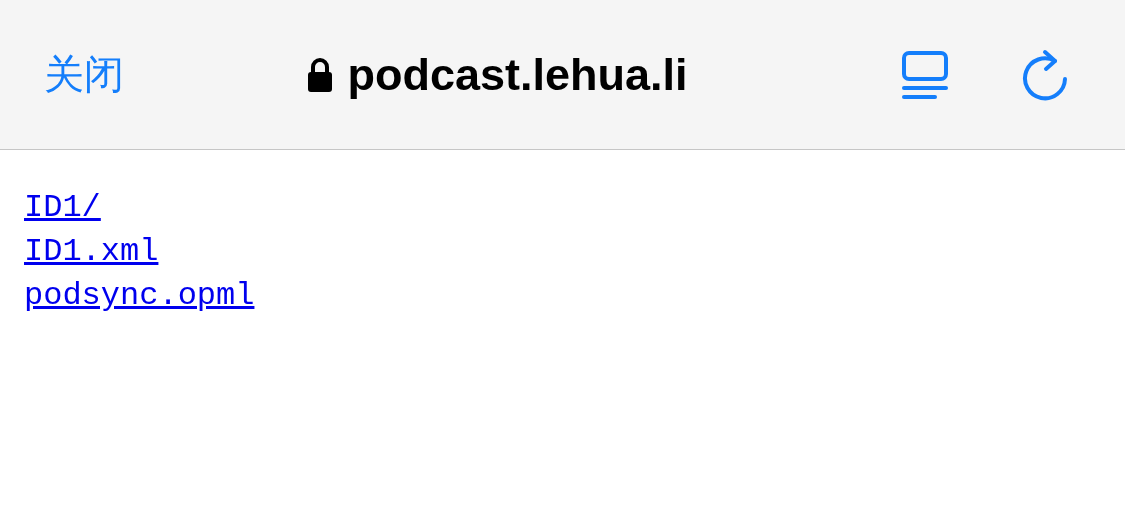 The image size is (1125, 527). I want to click on reload-icon, so click(1045, 74).